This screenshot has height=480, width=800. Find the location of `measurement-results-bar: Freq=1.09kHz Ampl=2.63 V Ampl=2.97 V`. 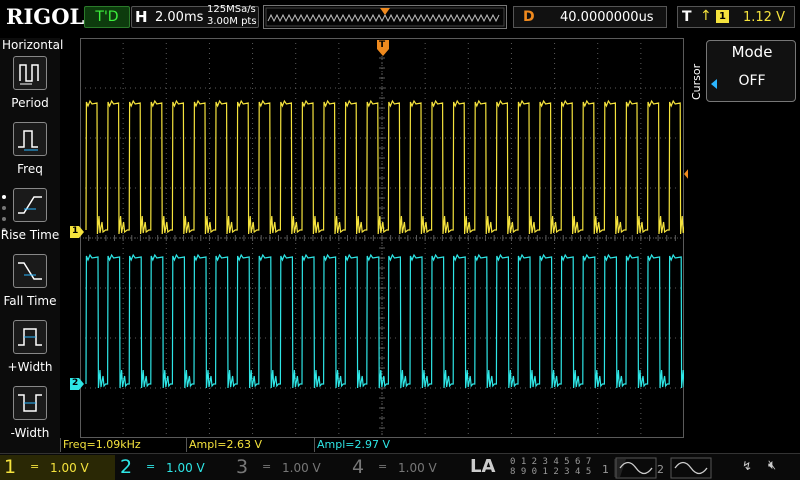

measurement-results-bar: Freq=1.09kHz Ampl=2.63 V Ampl=2.97 V is located at coordinates (430, 445).